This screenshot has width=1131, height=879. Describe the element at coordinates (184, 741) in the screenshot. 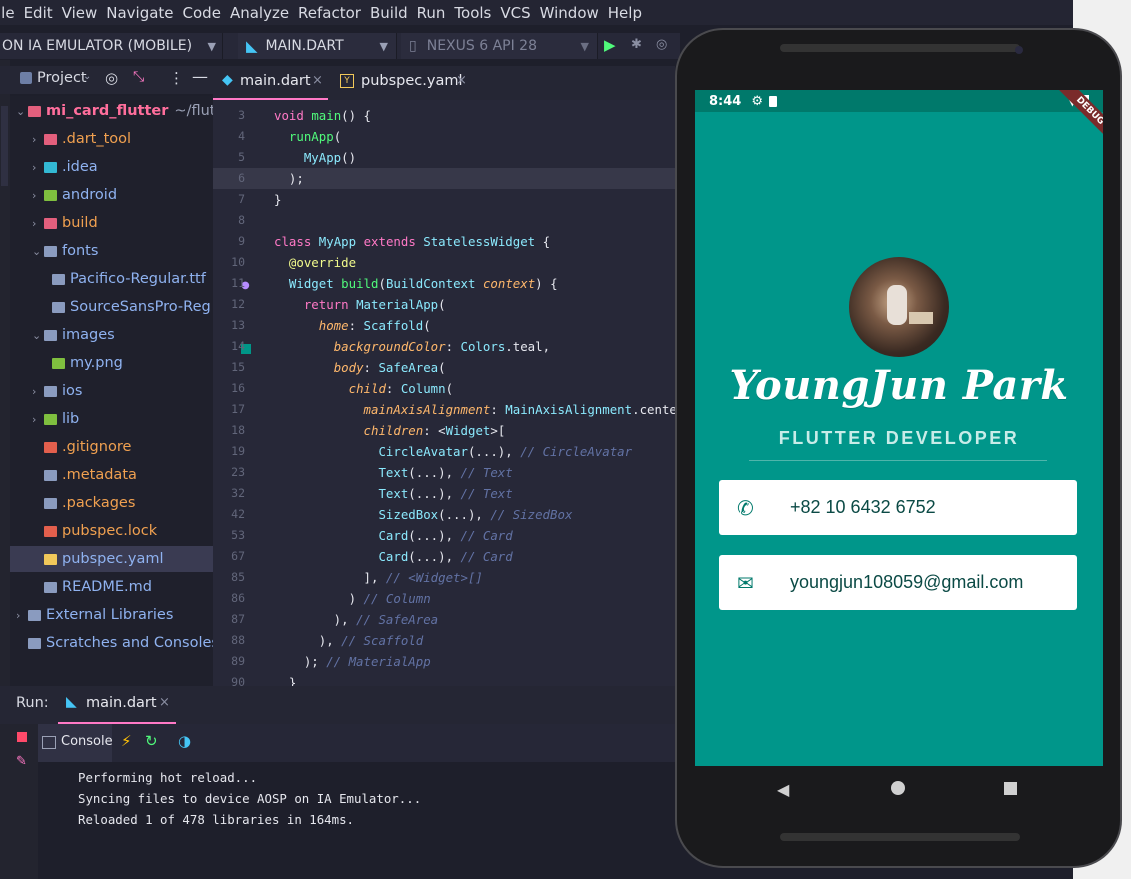

I see `devtools-icon: ◑` at that location.